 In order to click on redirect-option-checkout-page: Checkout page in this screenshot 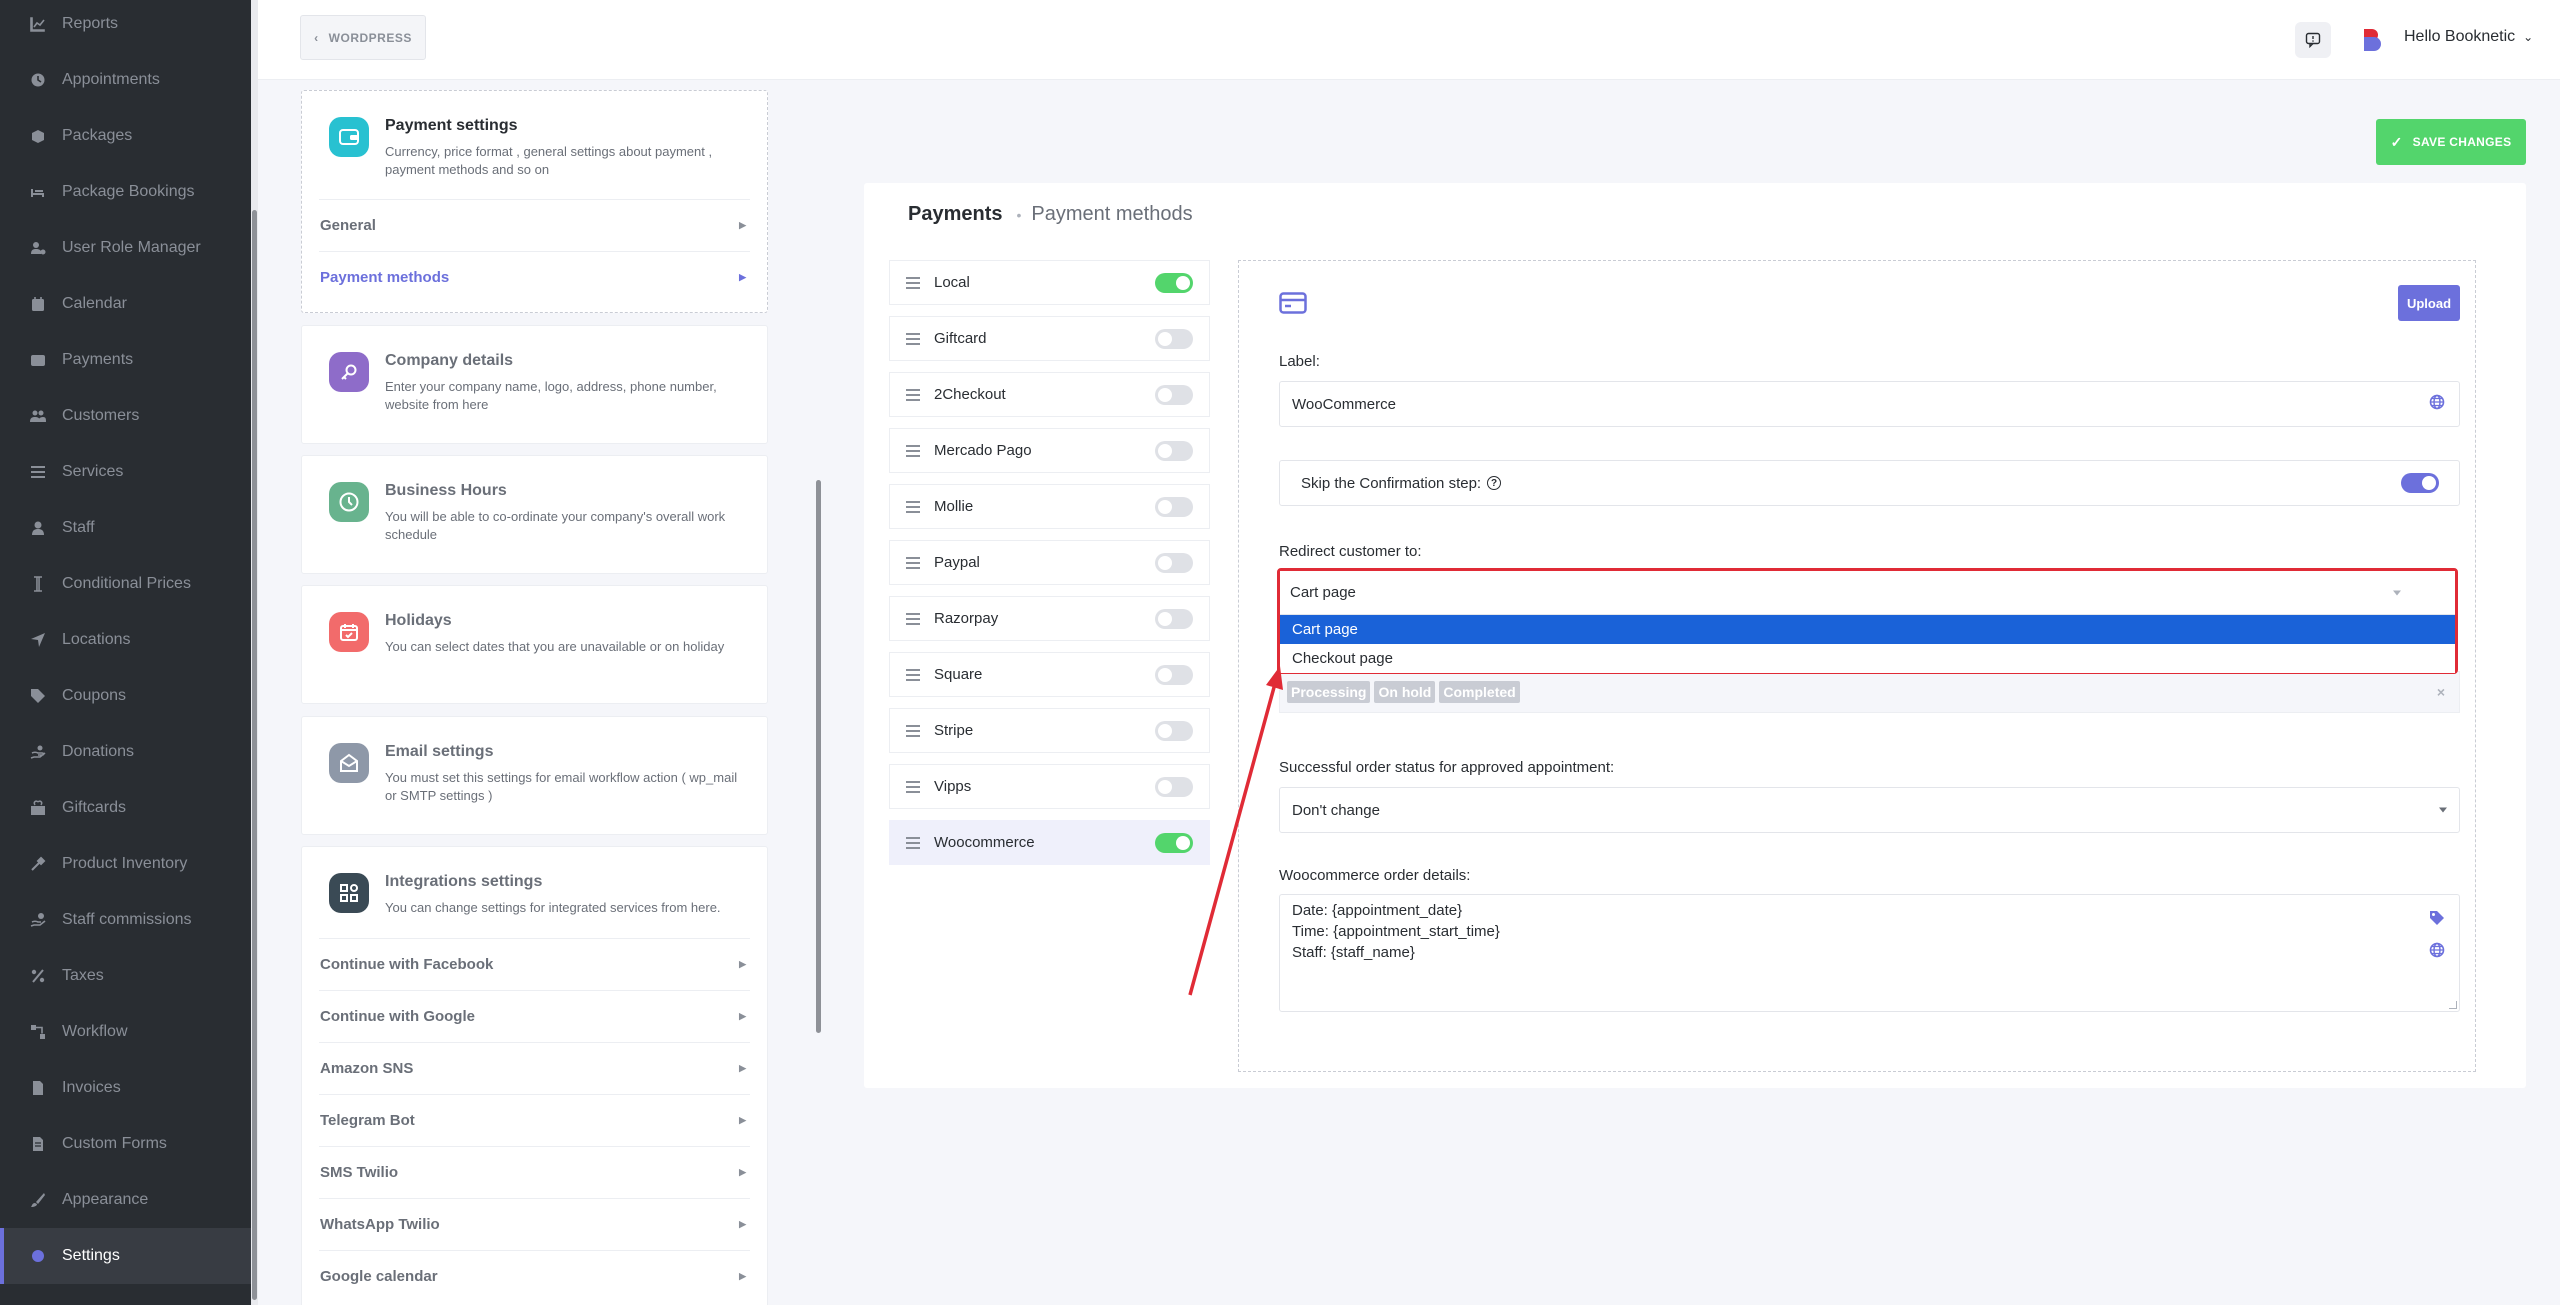, I will do `click(1867, 658)`.